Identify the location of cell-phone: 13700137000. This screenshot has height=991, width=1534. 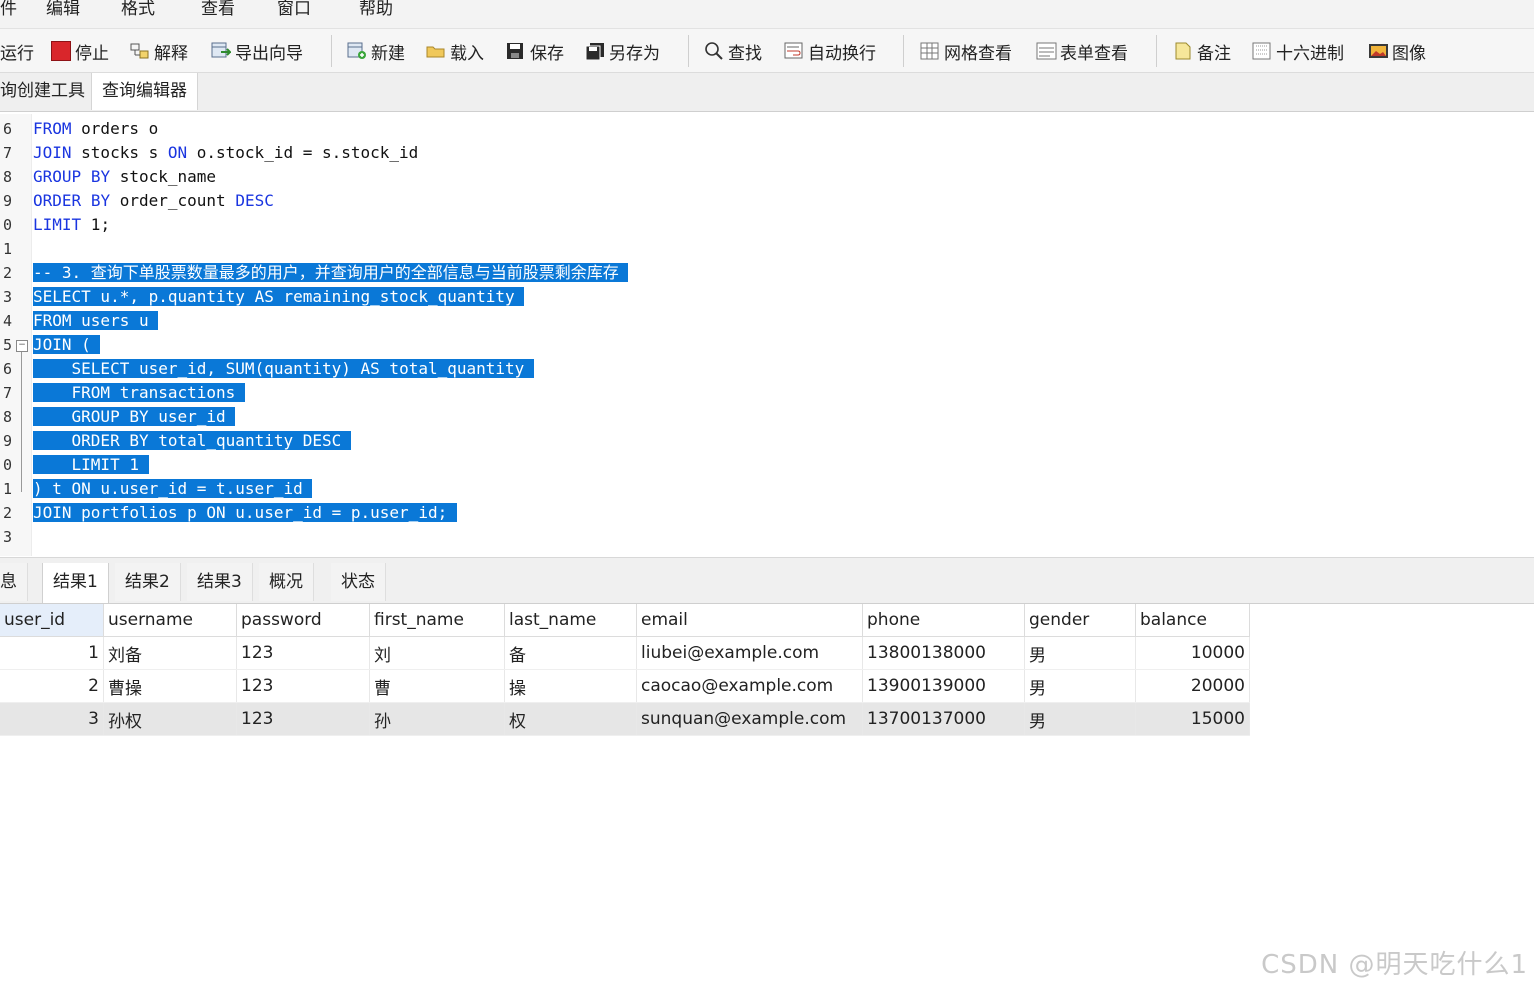
(943, 719).